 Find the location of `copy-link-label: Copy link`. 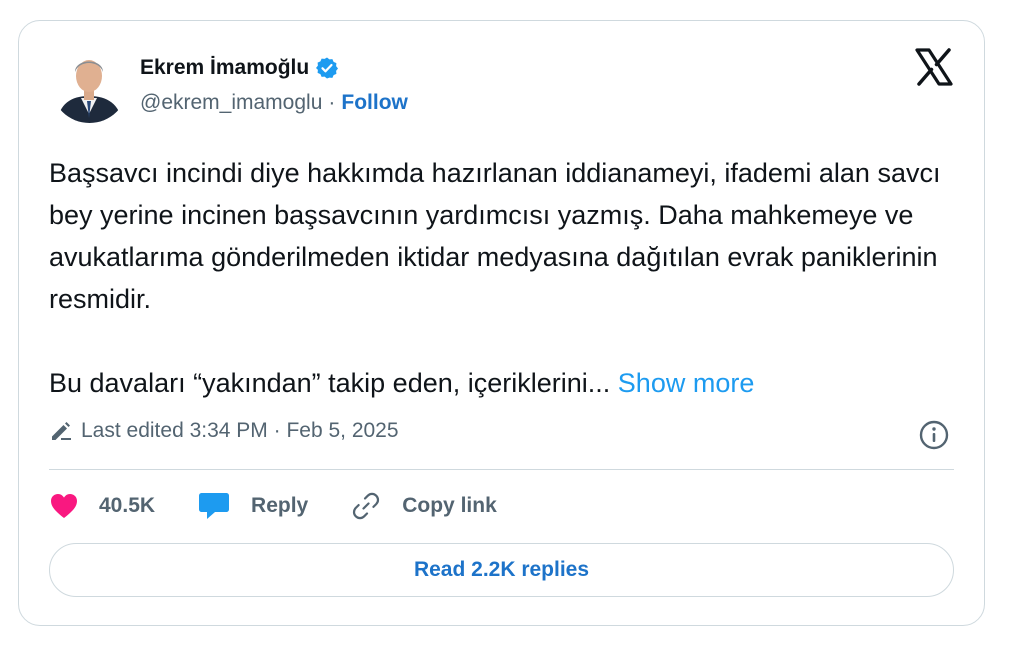

copy-link-label: Copy link is located at coordinates (449, 505).